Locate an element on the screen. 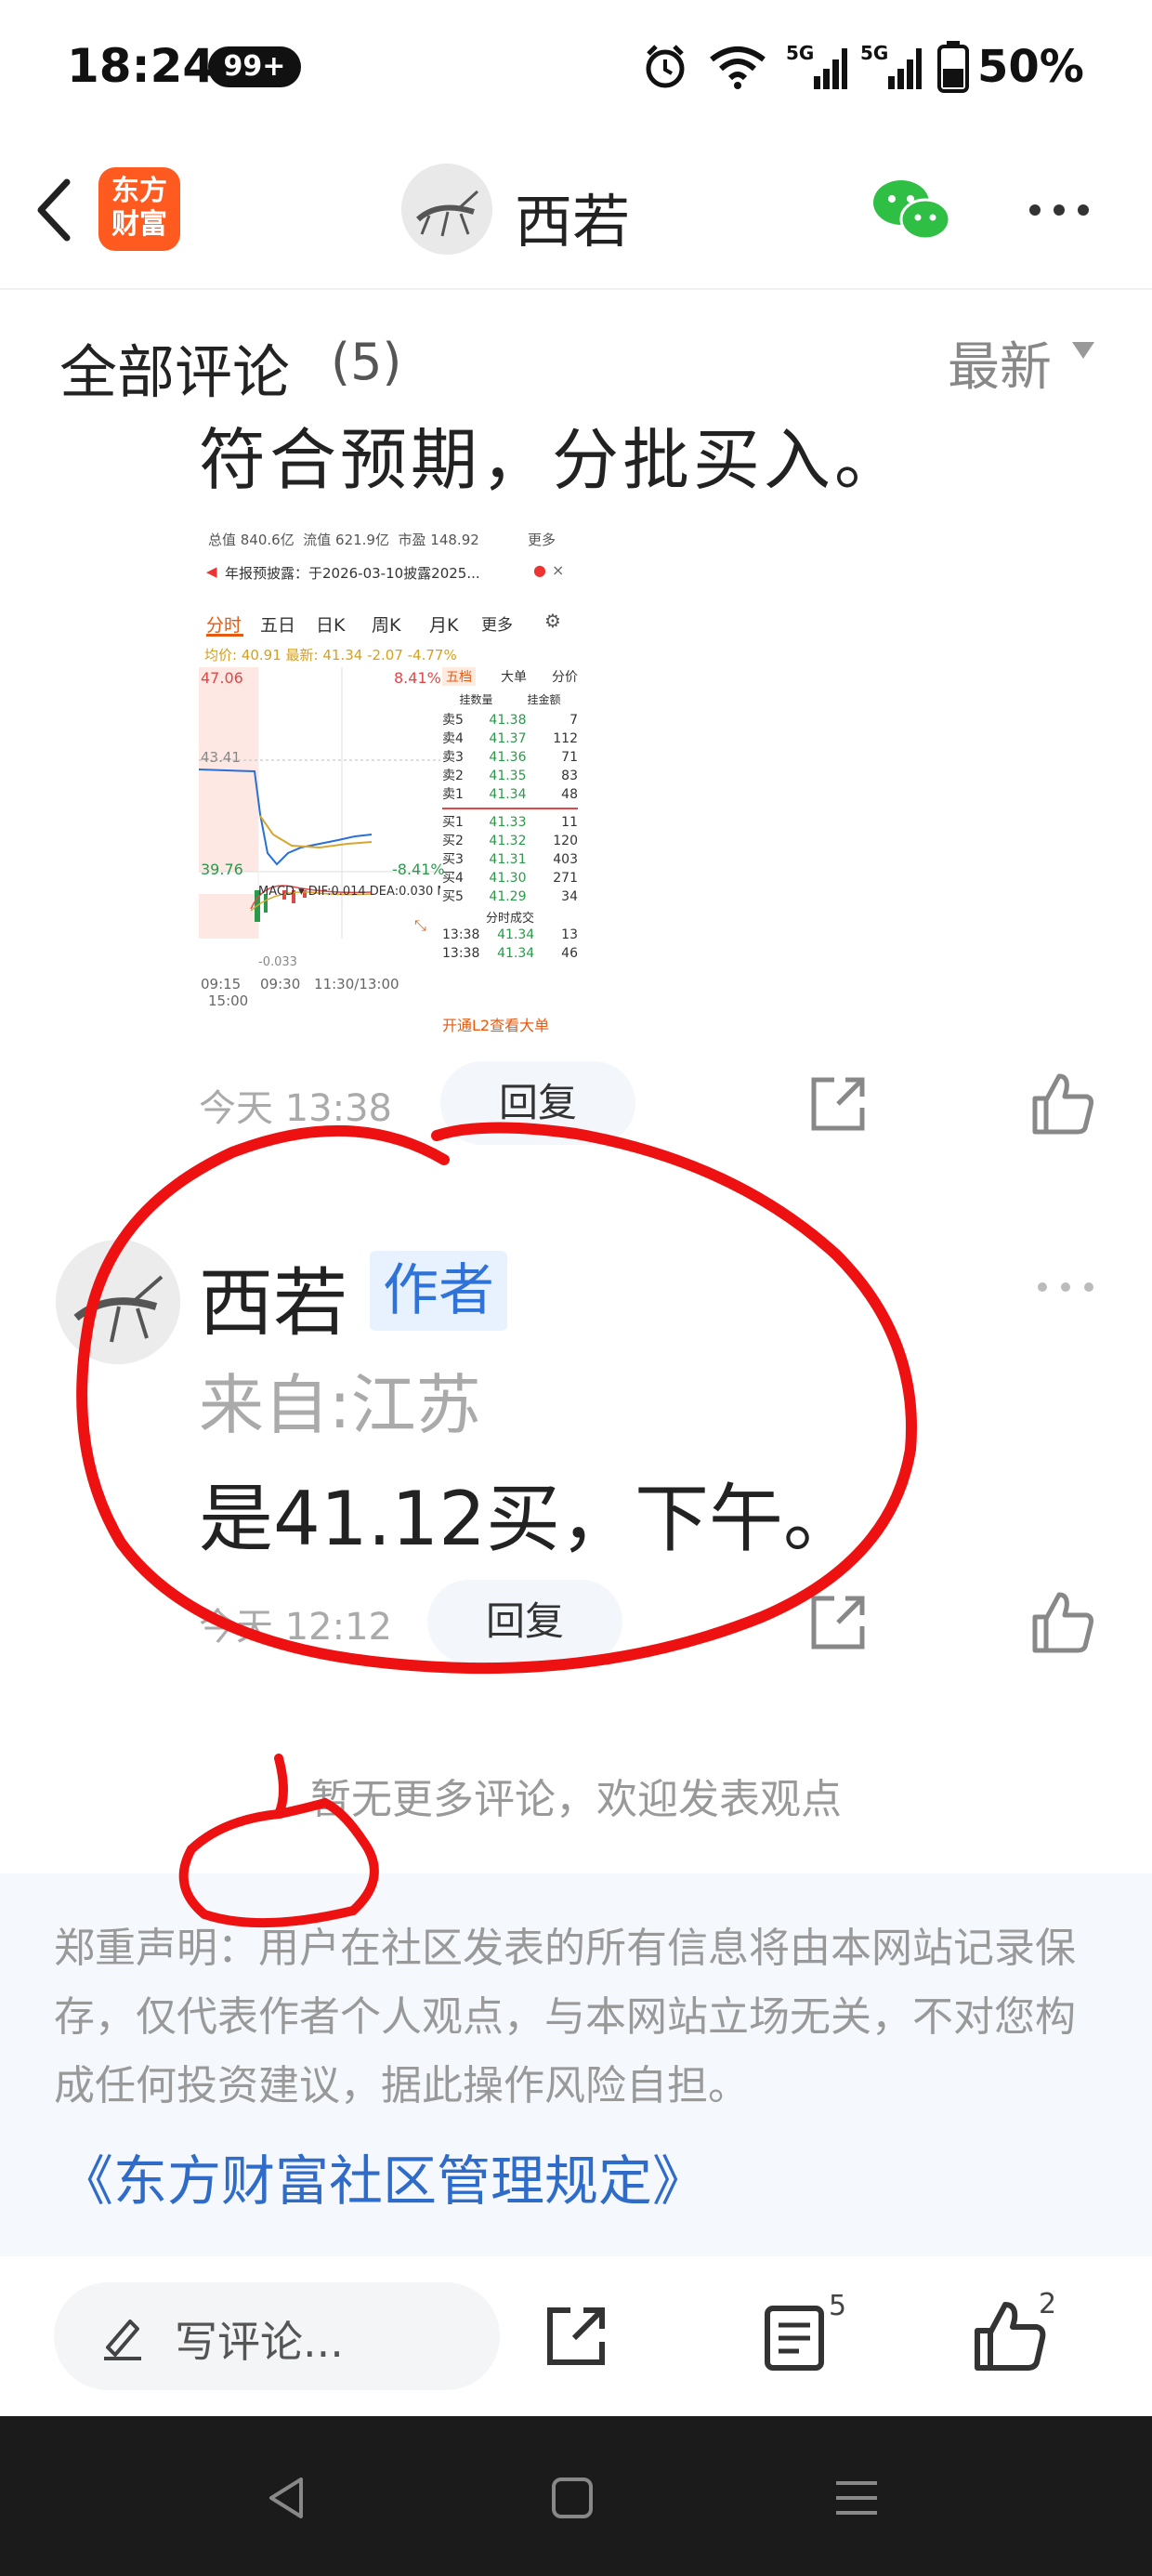  bid-row: 买3 41.31 403 is located at coordinates (510, 859).